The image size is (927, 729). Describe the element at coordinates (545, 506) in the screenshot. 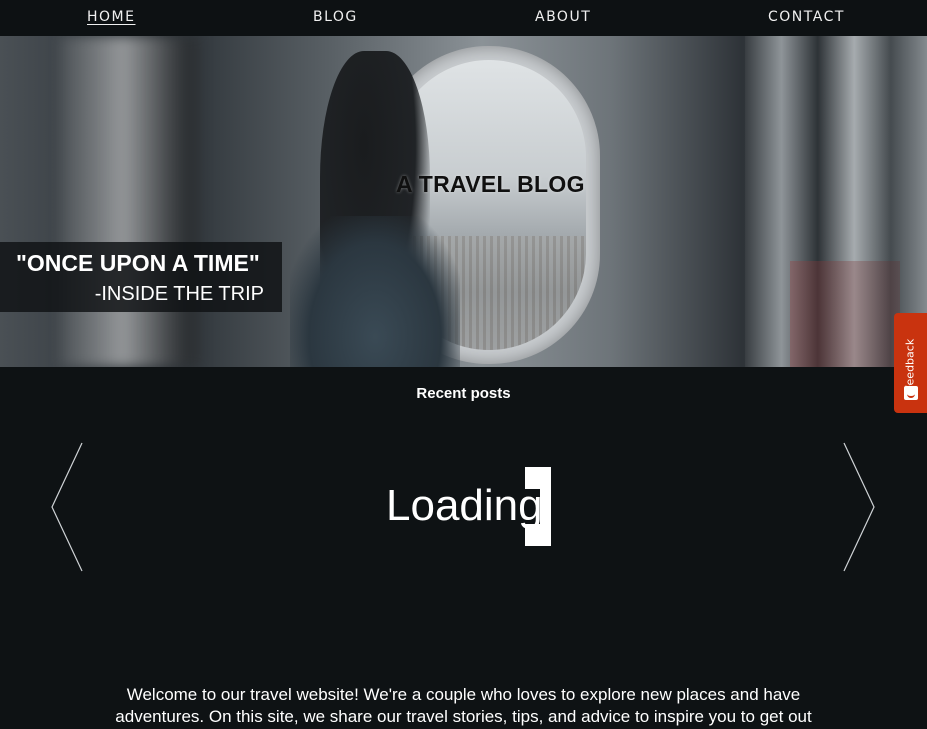

I see `loading-spinner-block-middle` at that location.